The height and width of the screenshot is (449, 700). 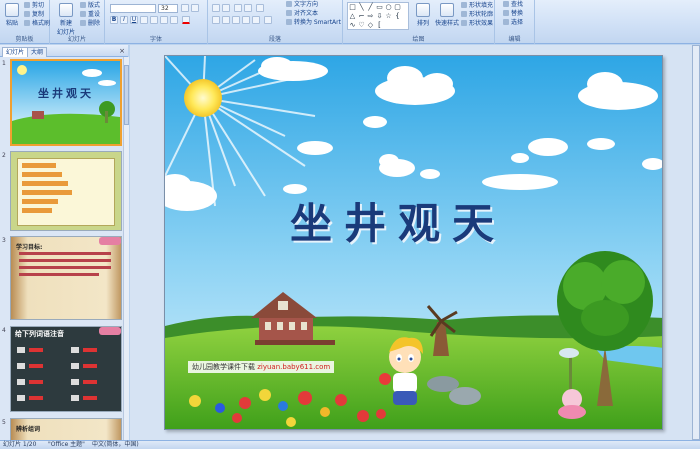 What do you see at coordinates (122, 51) in the screenshot?
I see `close-panel-icon: ×` at bounding box center [122, 51].